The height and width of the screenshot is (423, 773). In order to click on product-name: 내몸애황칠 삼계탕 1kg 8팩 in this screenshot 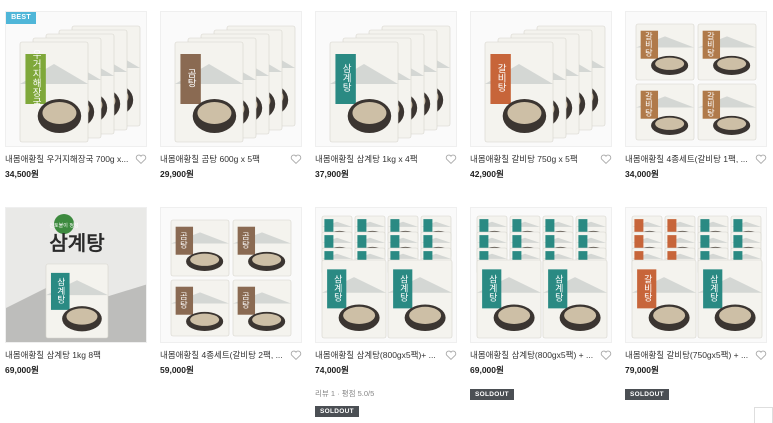, I will do `click(53, 355)`.